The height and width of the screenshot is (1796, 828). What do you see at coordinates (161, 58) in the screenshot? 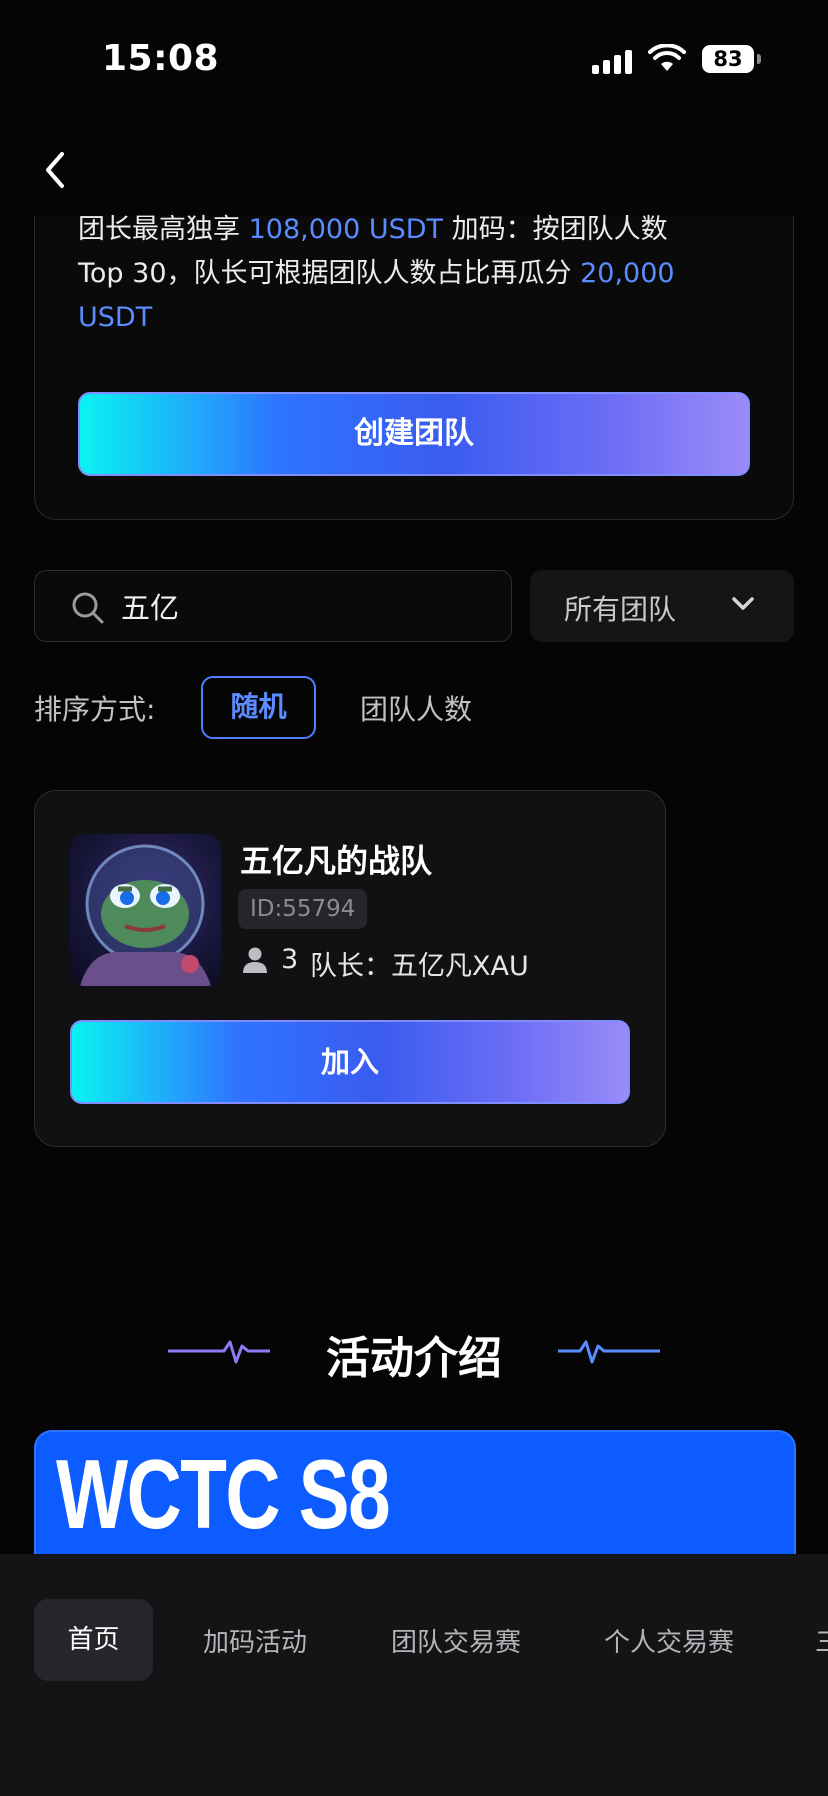
I see `status-time: 15:08` at bounding box center [161, 58].